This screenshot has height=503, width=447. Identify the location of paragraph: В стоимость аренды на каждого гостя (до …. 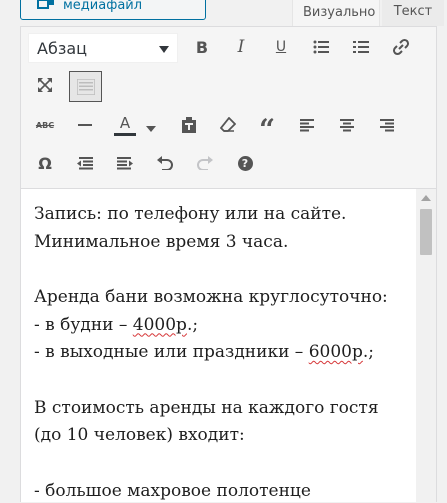
(225, 422).